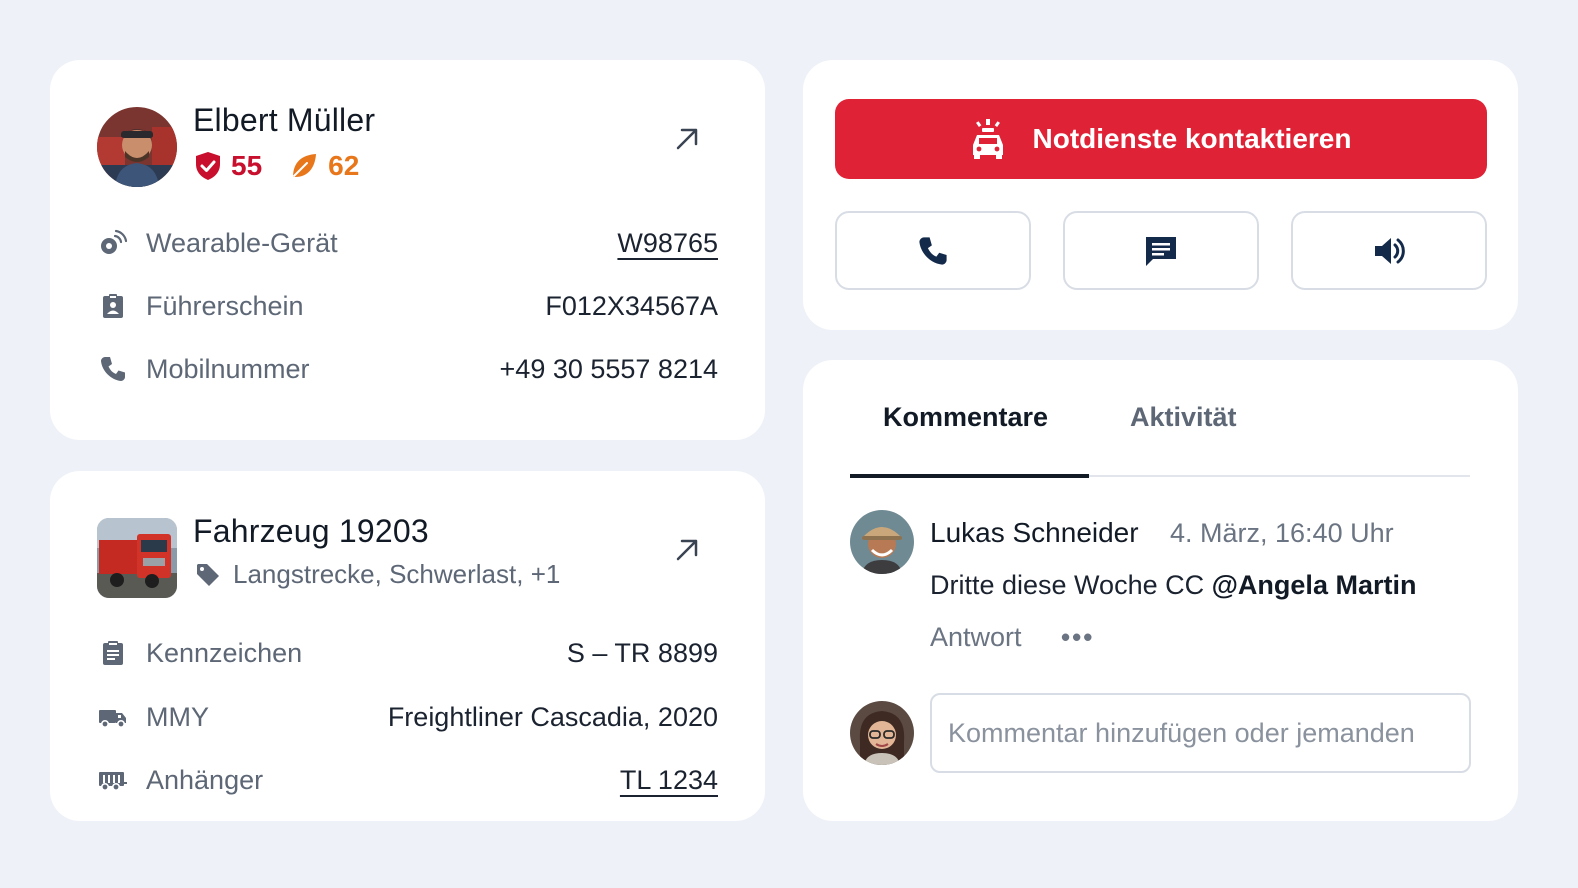 This screenshot has height=888, width=1578. Describe the element at coordinates (137, 147) in the screenshot. I see `driver-avatar` at that location.